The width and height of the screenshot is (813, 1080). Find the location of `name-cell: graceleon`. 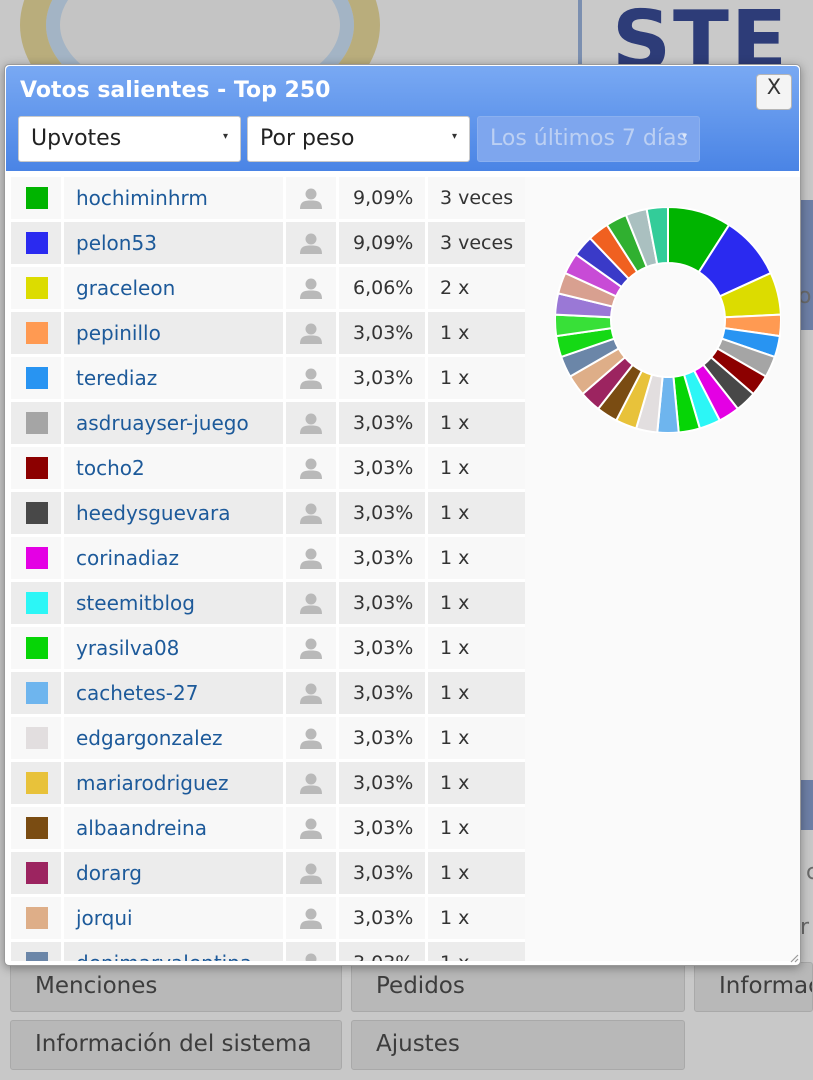

name-cell: graceleon is located at coordinates (173, 288).